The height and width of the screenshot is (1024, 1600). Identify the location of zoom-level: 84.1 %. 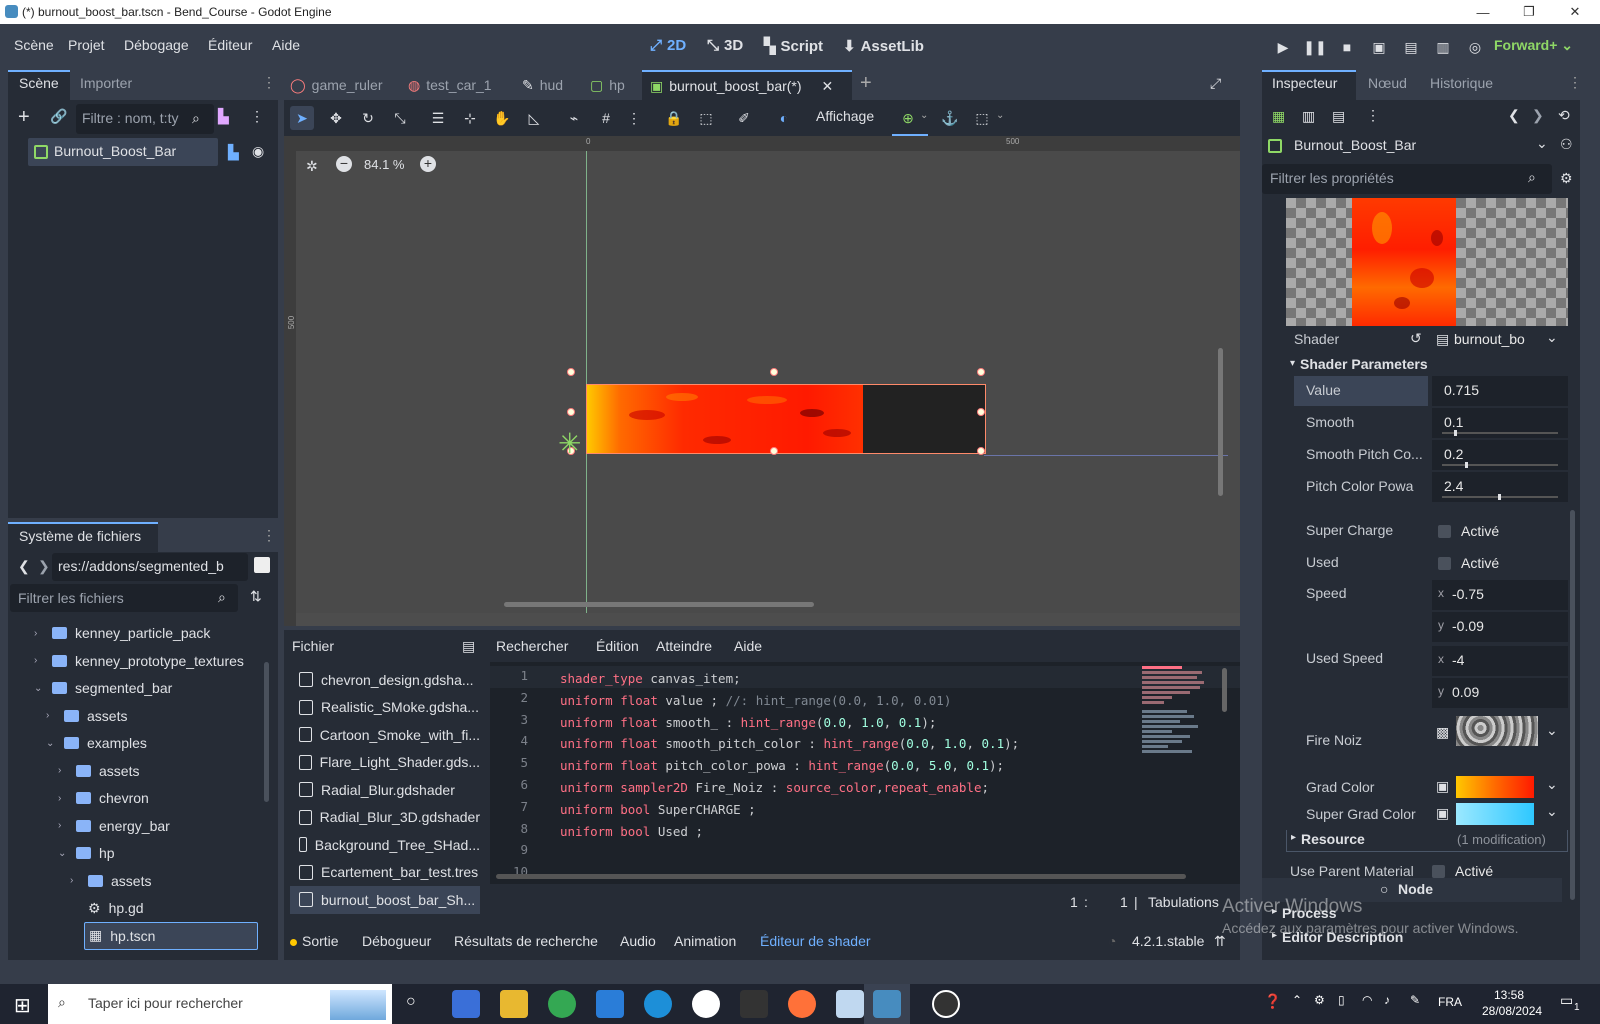
(384, 164).